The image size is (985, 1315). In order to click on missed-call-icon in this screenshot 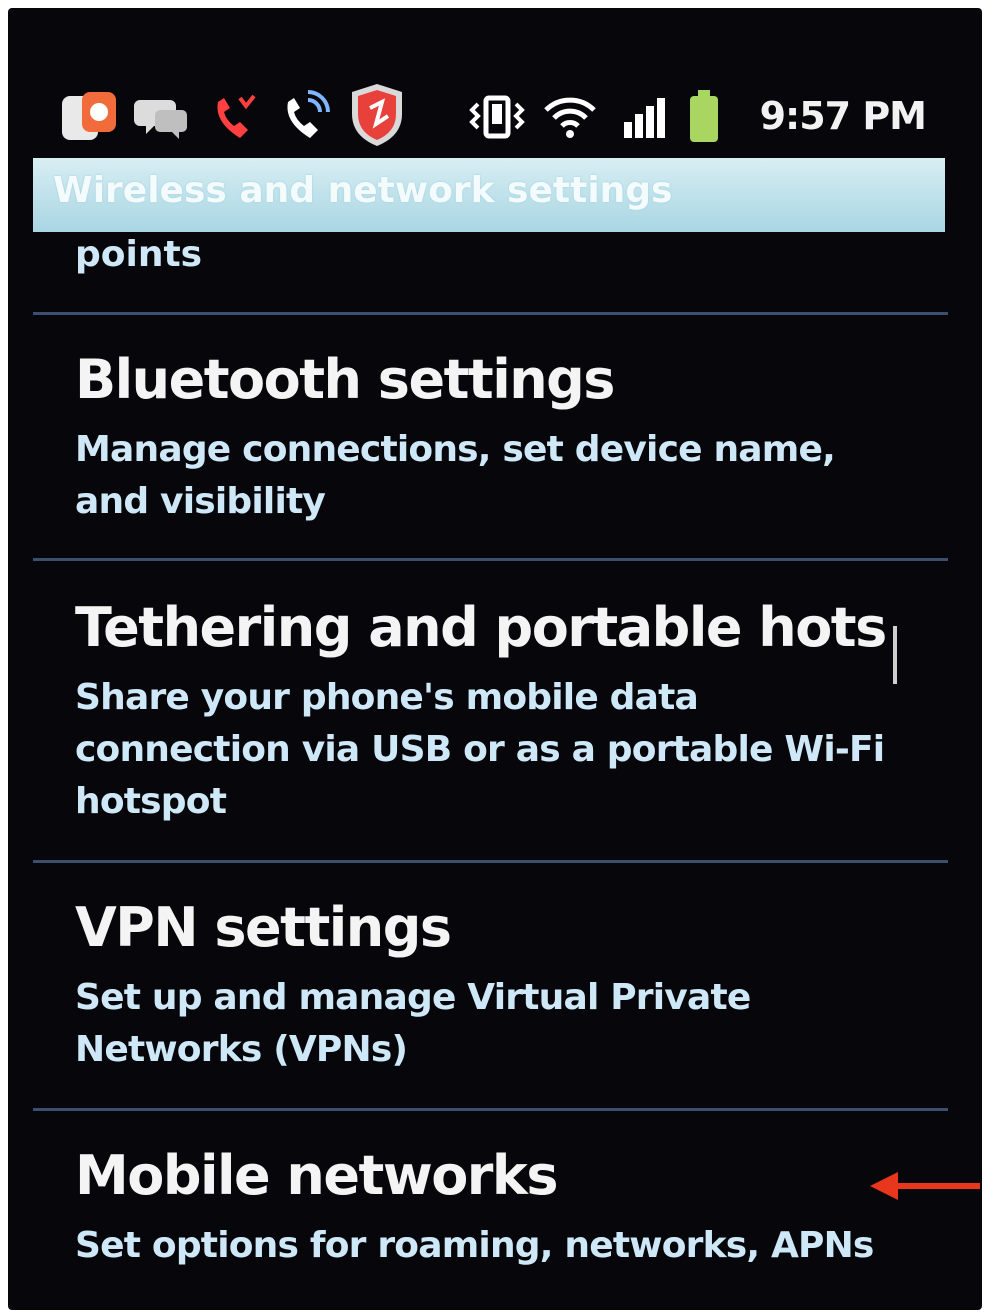, I will do `click(236, 116)`.